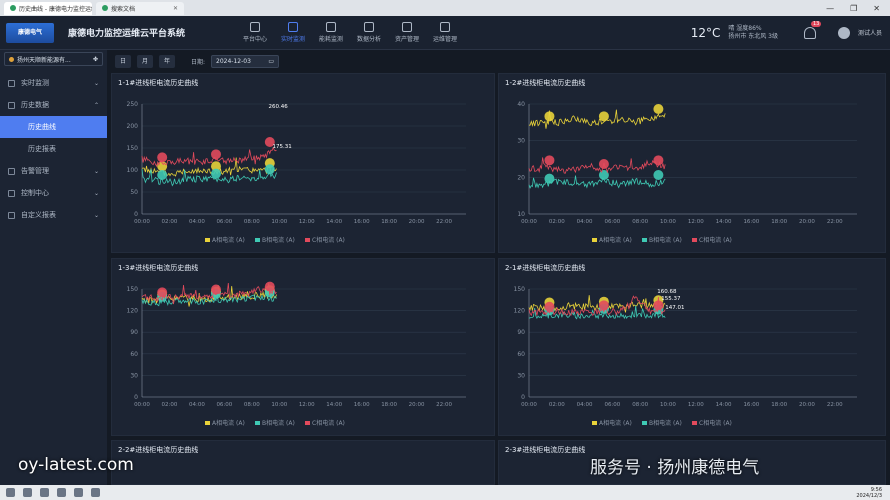  Describe the element at coordinates (445, 32) in the screenshot. I see `nav-item-5: 运维管理` at that location.